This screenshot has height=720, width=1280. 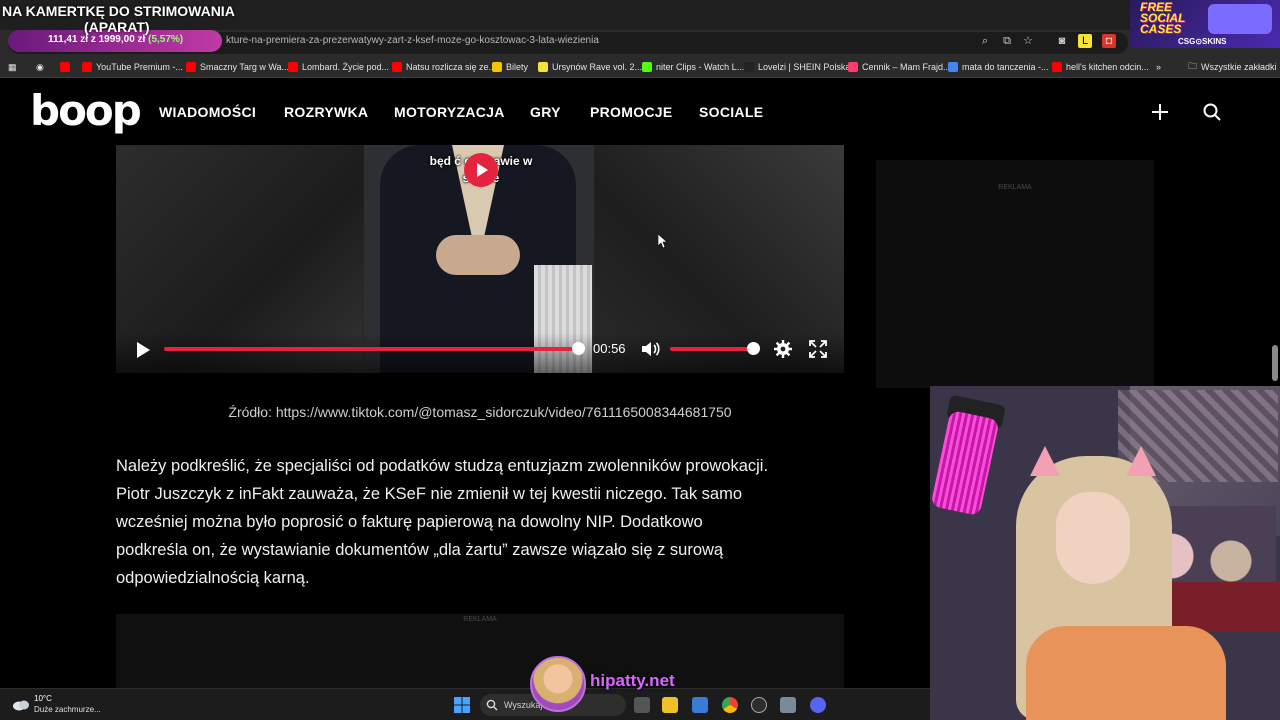 What do you see at coordinates (207, 112) in the screenshot?
I see `nav-wiadomosci: WIADOMOŚCI` at bounding box center [207, 112].